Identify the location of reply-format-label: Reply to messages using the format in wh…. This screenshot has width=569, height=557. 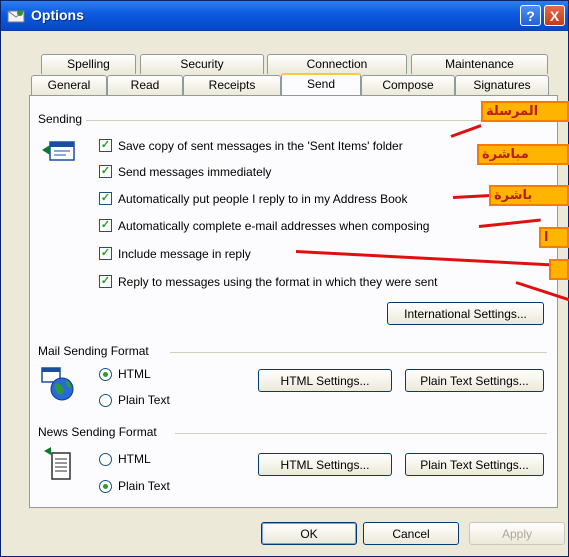
(278, 282).